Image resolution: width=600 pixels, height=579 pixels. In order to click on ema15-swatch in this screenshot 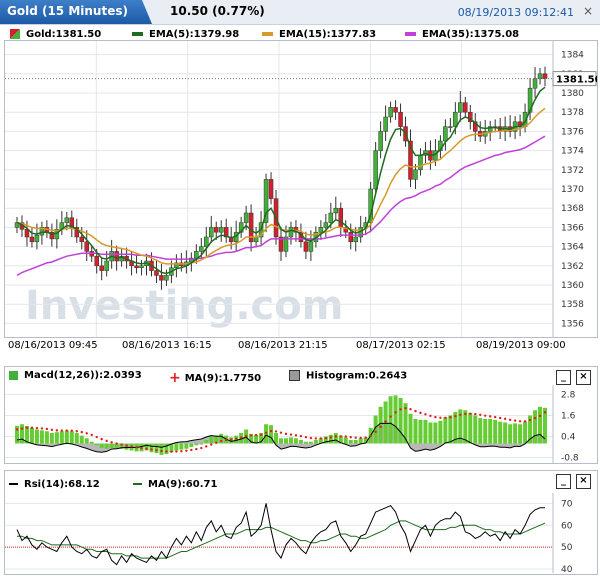, I will do `click(267, 34)`.